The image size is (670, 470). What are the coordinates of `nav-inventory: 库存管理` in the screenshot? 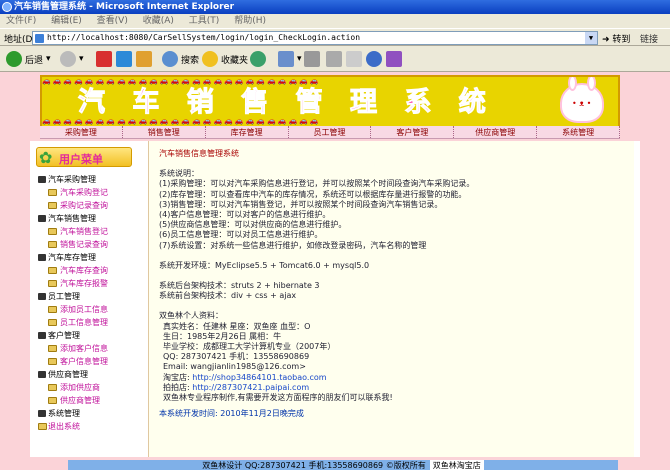 It's located at (247, 132).